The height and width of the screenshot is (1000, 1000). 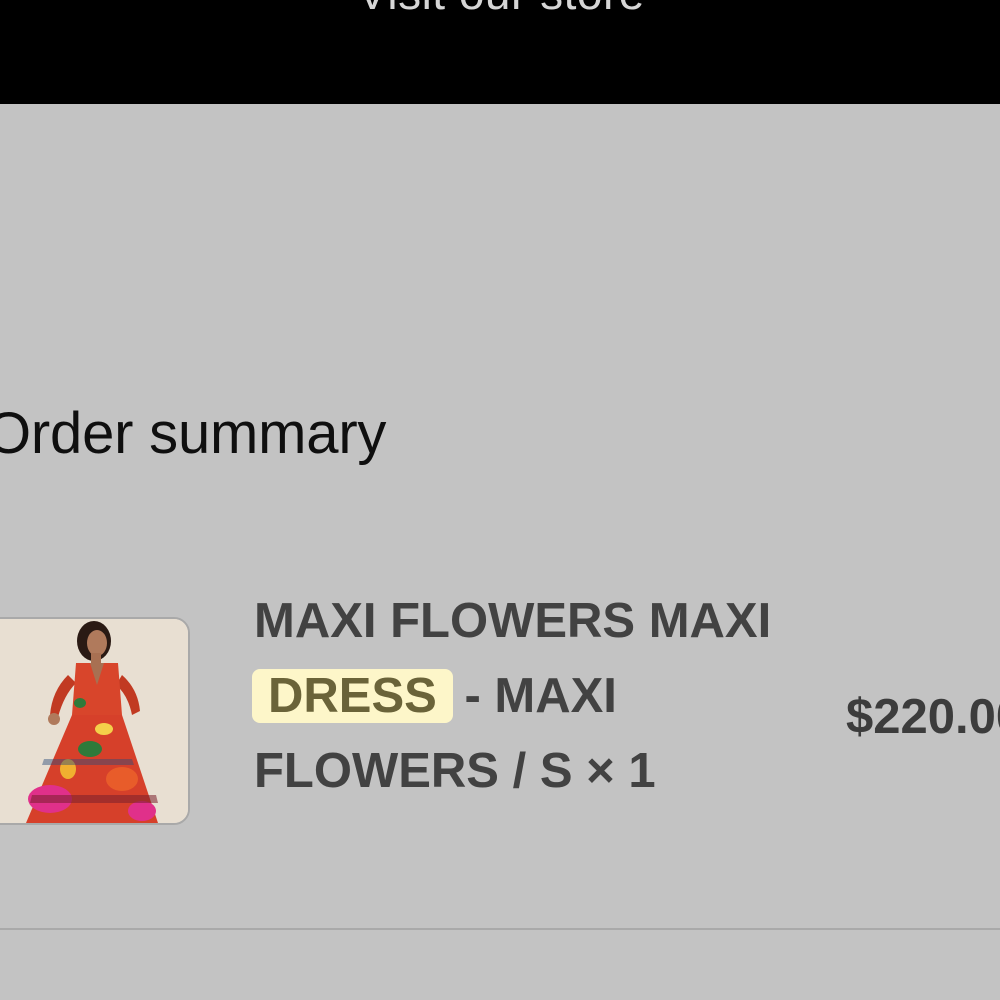 I want to click on section-divider, so click(x=500, y=929).